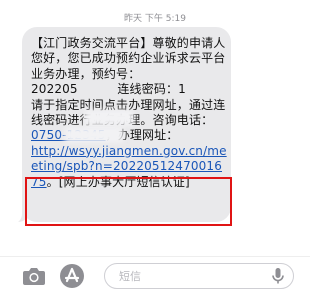 This screenshot has width=320, height=299. Describe the element at coordinates (128, 201) in the screenshot. I see `highlight-box` at that location.